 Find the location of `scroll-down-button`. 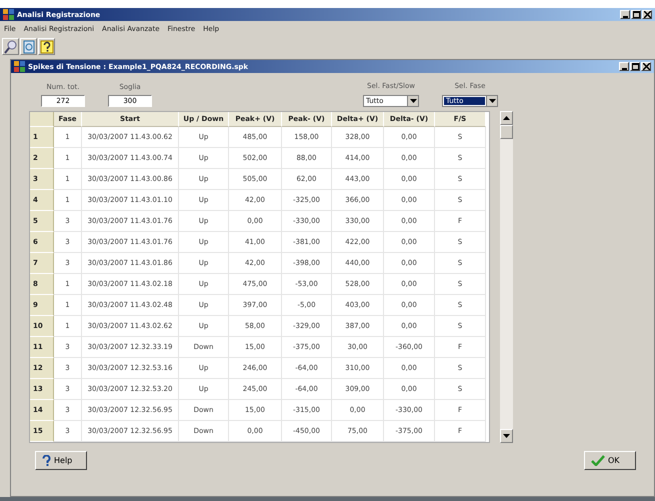

scroll-down-button is located at coordinates (506, 436).